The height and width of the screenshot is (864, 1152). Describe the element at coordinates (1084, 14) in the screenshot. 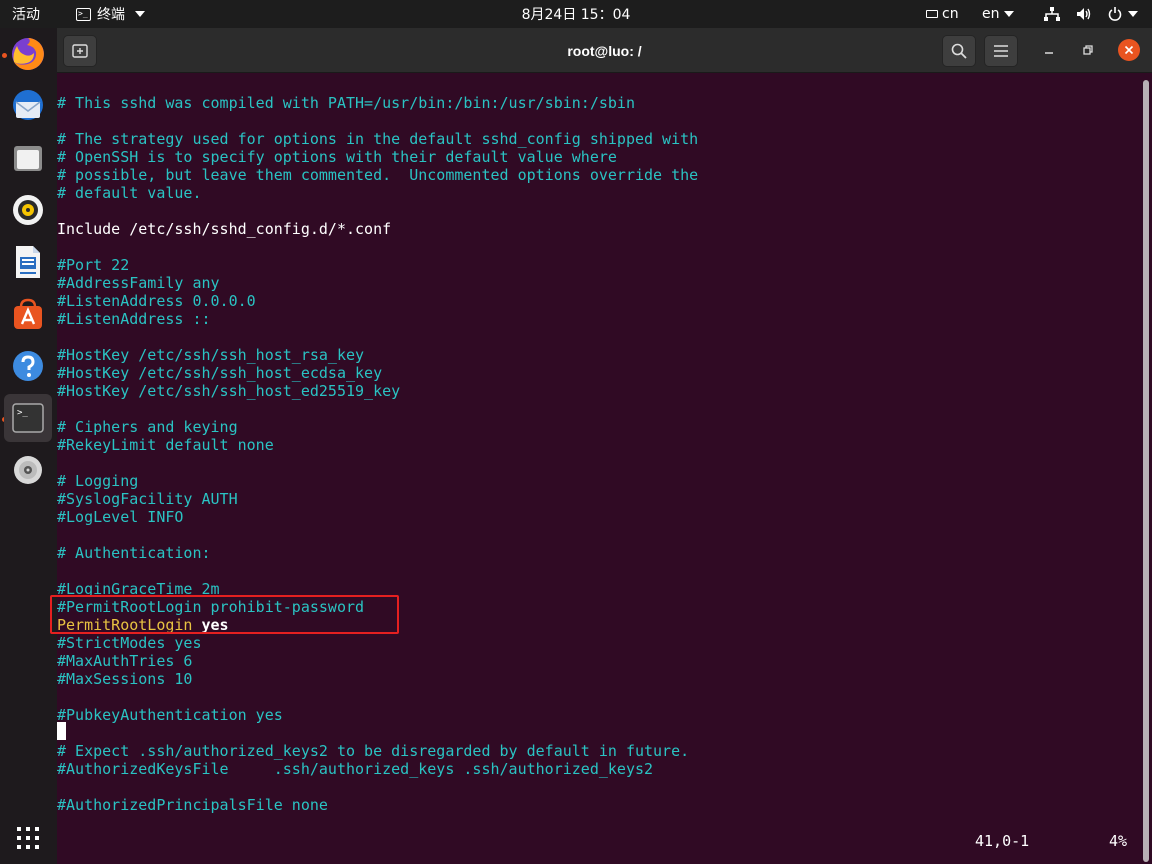

I see `volume-icon` at that location.